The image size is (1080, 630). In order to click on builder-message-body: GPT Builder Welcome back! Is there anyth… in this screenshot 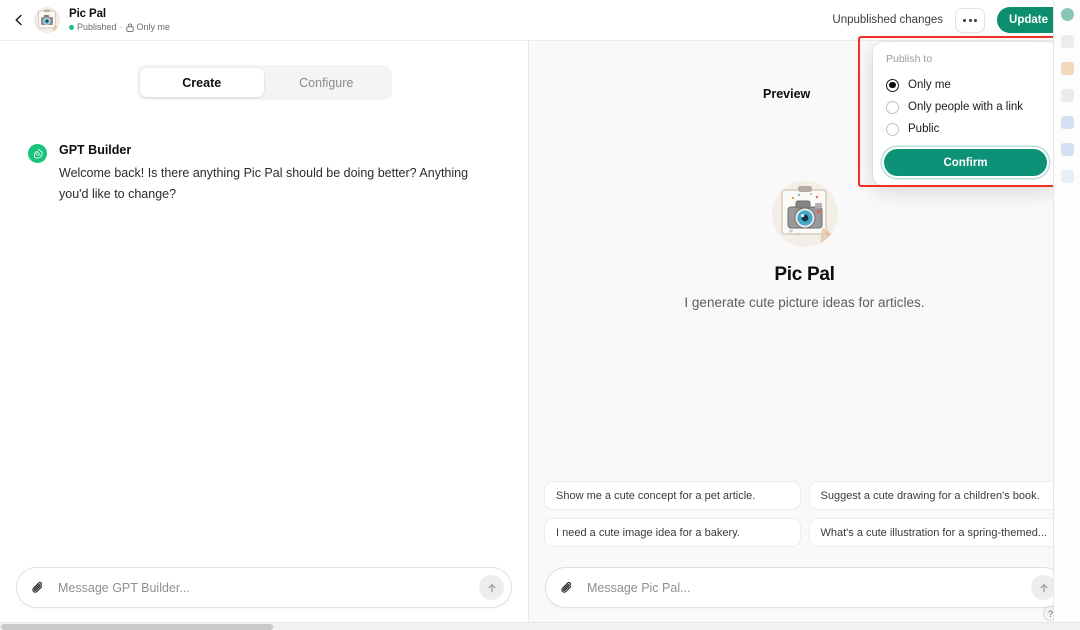, I will do `click(274, 174)`.